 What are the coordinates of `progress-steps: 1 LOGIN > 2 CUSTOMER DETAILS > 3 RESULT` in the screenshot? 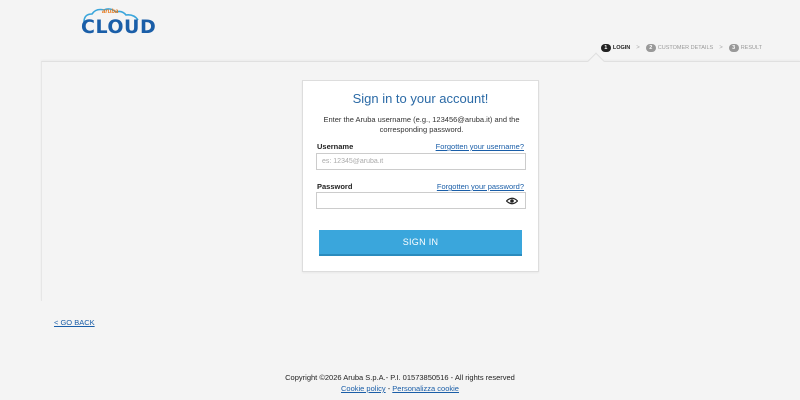 It's located at (681, 48).